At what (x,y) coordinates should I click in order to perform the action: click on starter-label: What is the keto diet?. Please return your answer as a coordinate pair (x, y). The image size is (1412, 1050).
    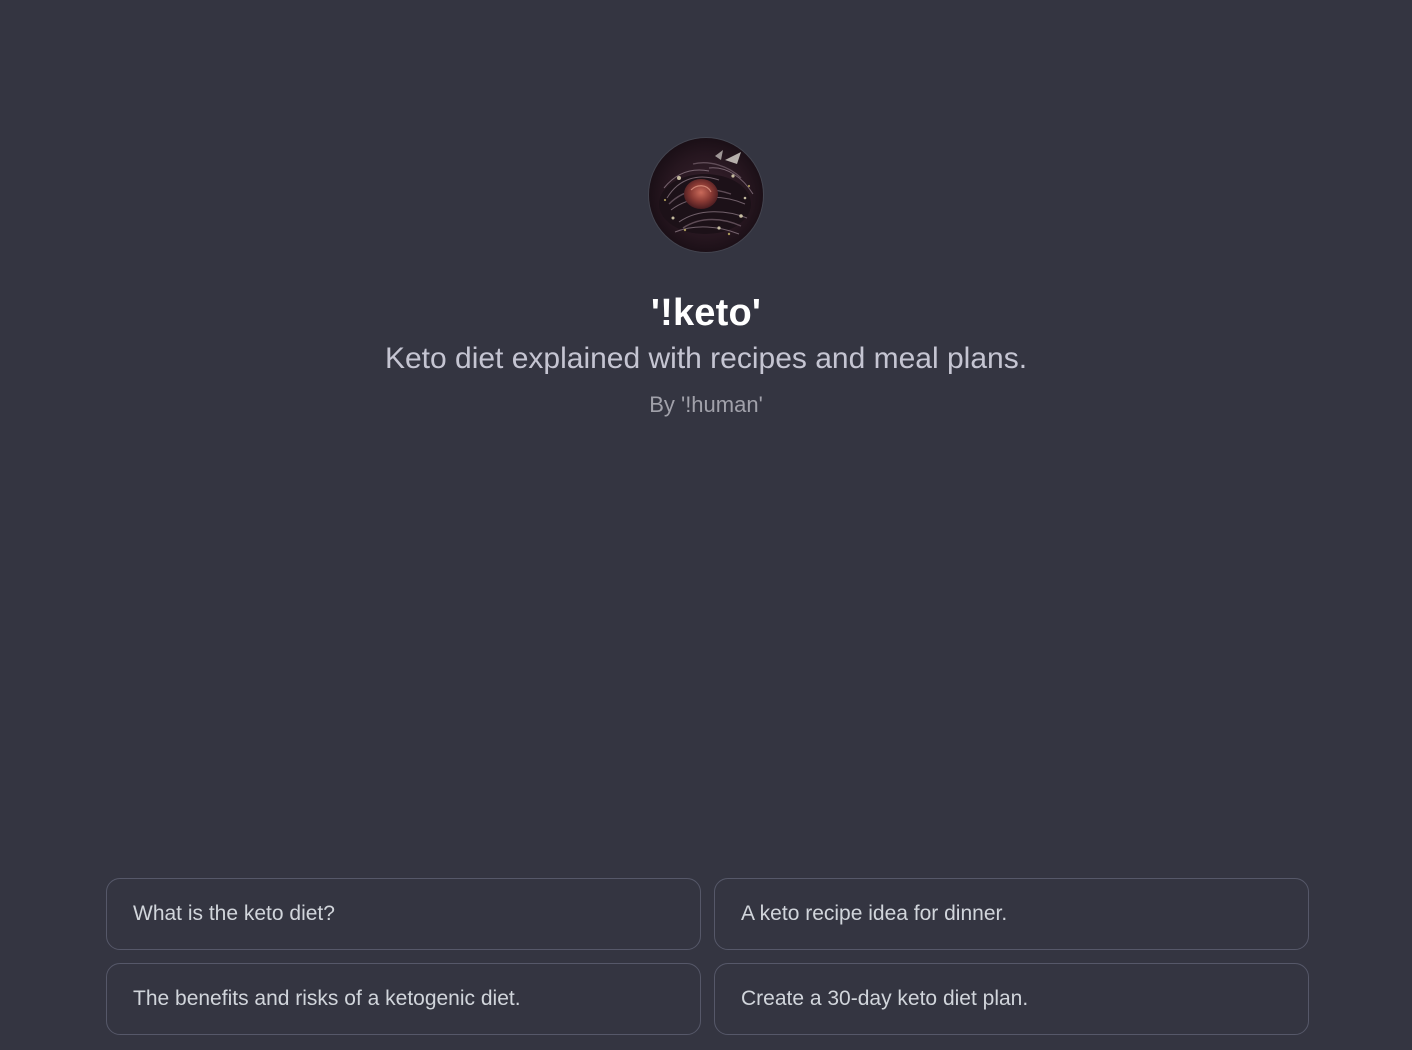
    Looking at the image, I should click on (234, 913).